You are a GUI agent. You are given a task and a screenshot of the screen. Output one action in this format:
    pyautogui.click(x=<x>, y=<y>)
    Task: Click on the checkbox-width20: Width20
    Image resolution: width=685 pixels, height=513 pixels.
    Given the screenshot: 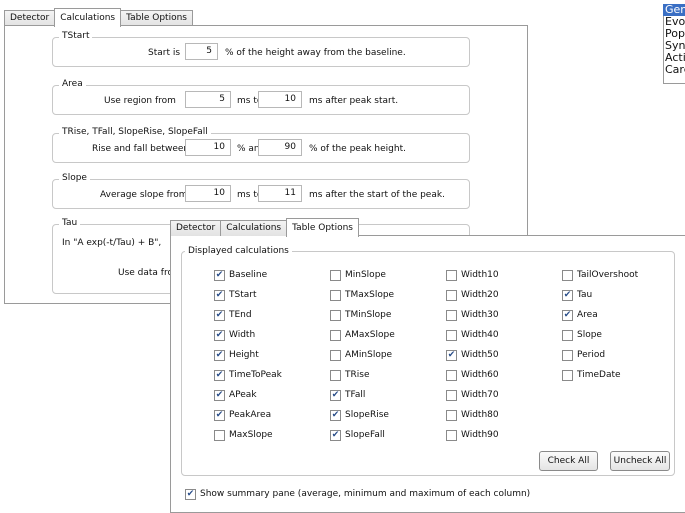 What is the action you would take?
    pyautogui.click(x=472, y=295)
    